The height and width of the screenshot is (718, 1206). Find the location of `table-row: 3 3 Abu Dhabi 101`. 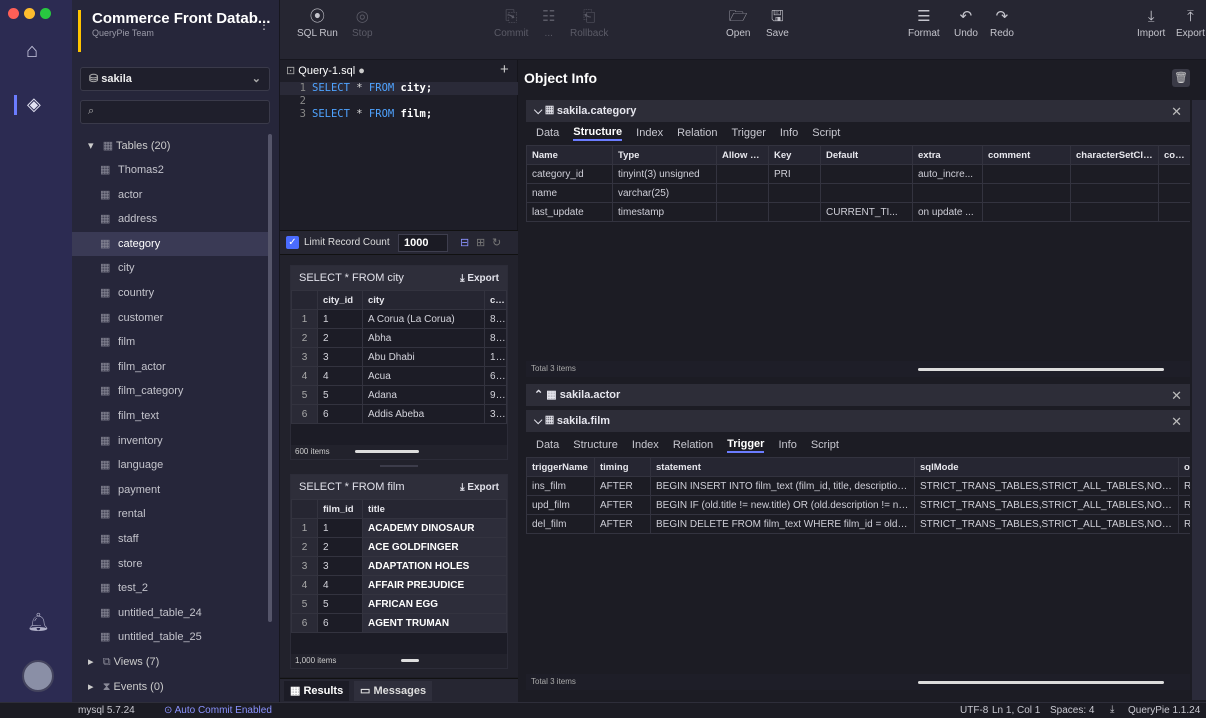

table-row: 3 3 Abu Dhabi 101 is located at coordinates (399, 357).